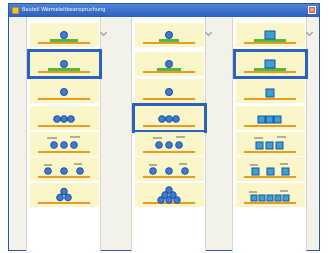 This screenshot has height=253, width=329. I want to click on three-square-duct-spaced-icon, so click(270, 144).